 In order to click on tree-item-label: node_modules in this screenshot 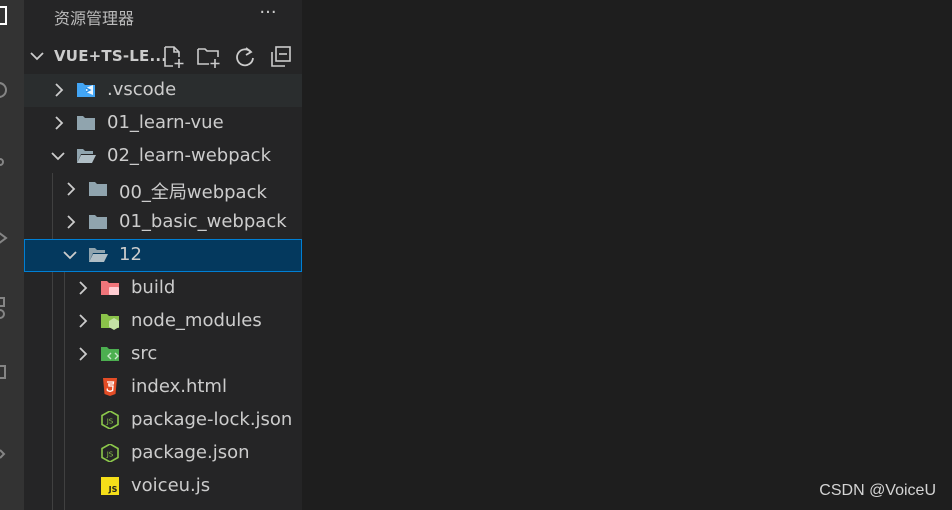, I will do `click(196, 320)`.